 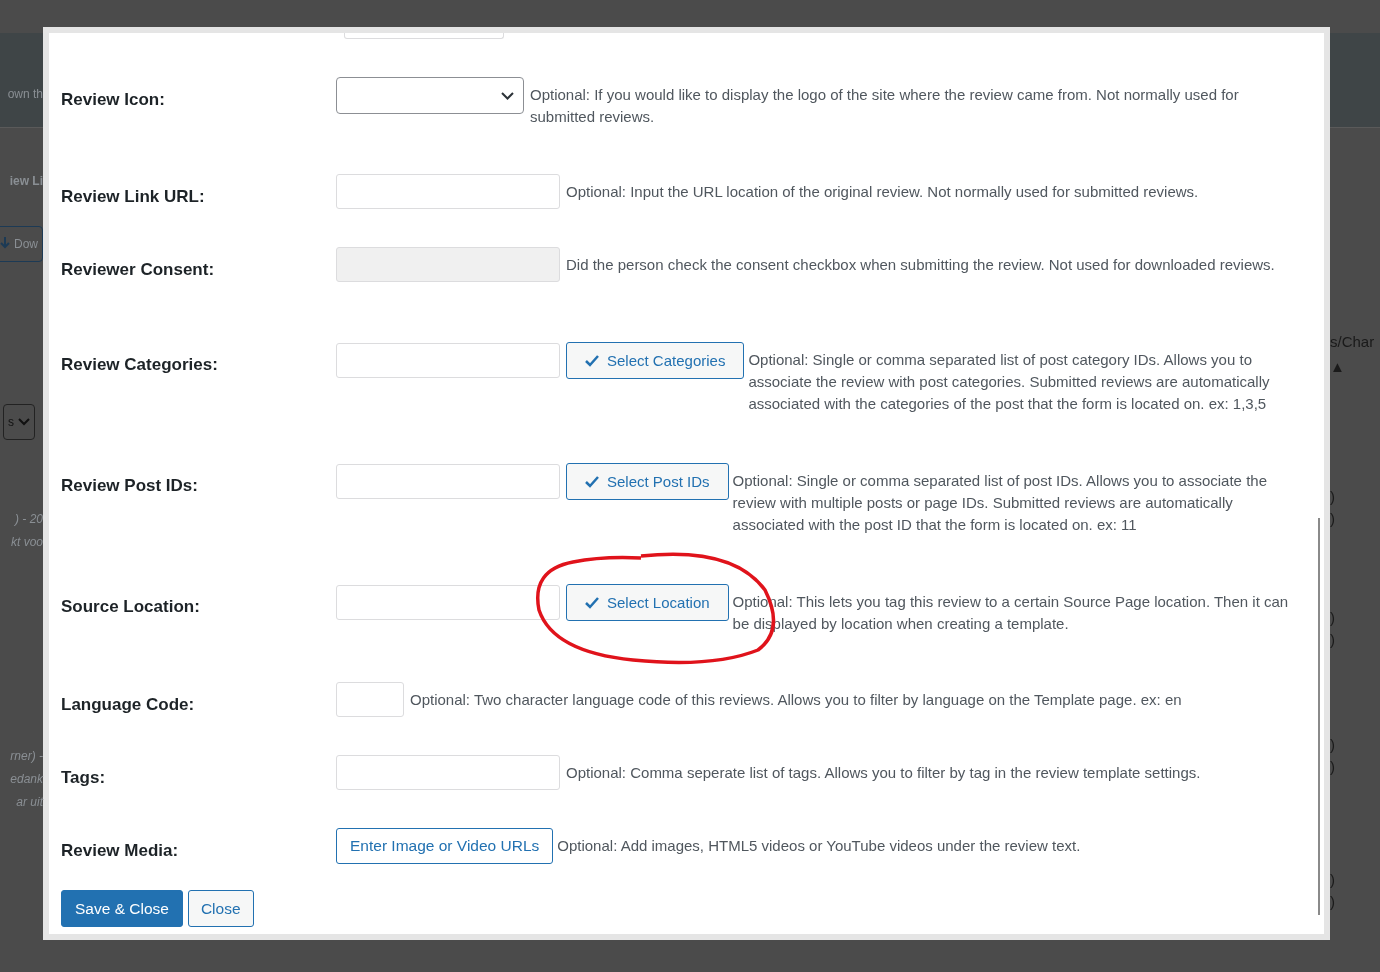 I want to click on field-description: Optional: Input the URL location of the original review. Not normally used for submitted reviews., so click(x=883, y=192).